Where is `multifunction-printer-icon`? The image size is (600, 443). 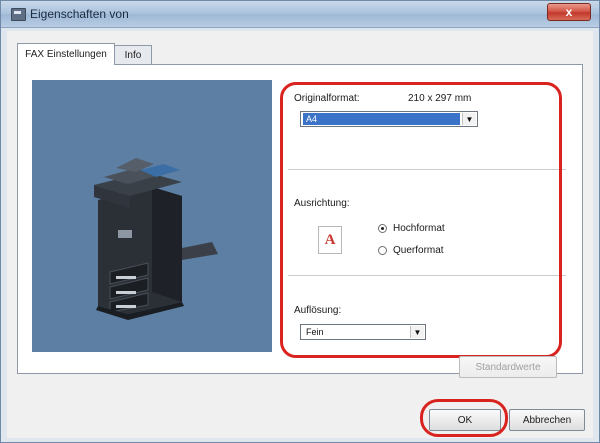
multifunction-printer-icon is located at coordinates (156, 239).